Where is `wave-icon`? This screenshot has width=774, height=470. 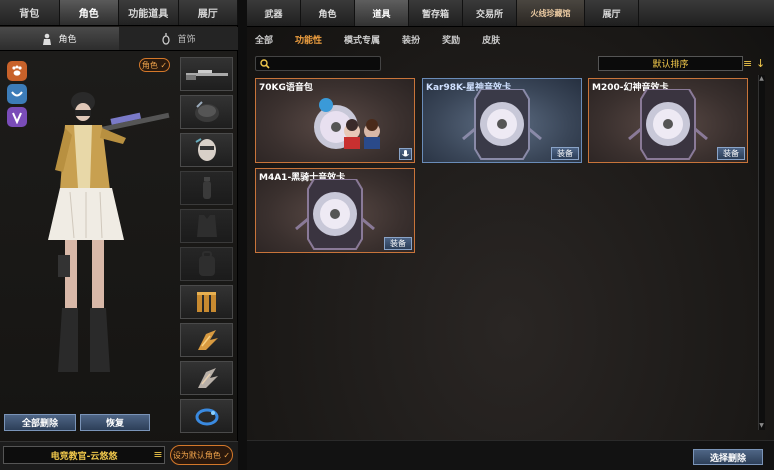
wave-icon is located at coordinates (17, 94).